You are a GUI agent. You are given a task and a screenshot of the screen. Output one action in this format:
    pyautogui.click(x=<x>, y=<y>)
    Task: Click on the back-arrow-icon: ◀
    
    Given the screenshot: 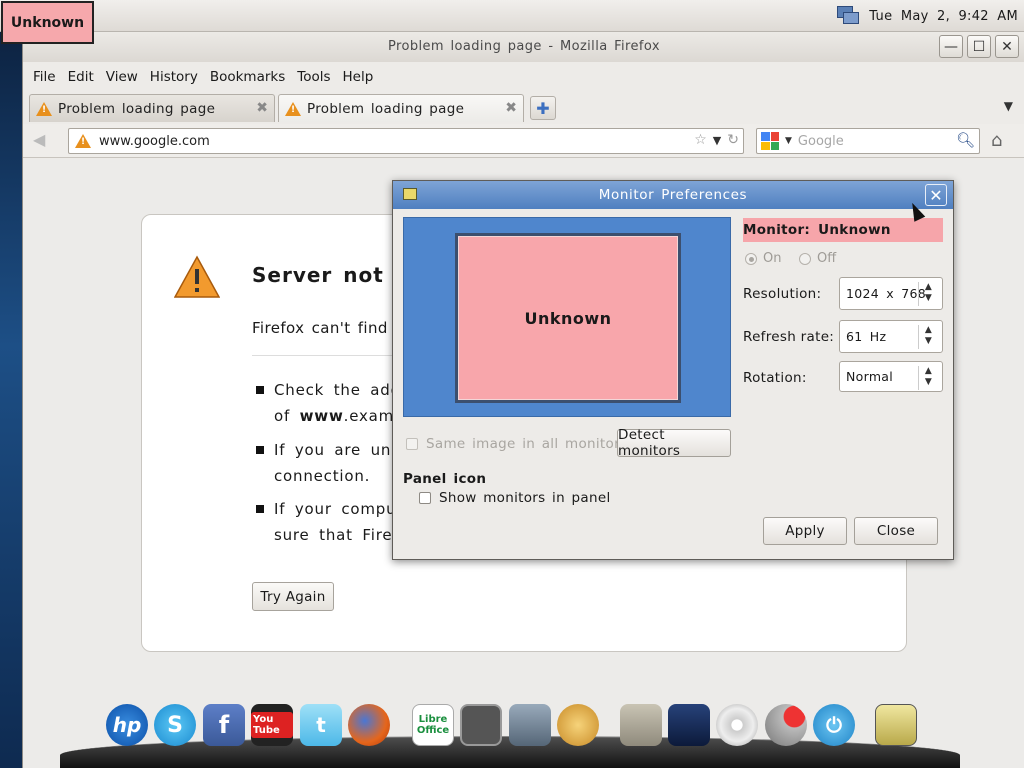 What is the action you would take?
    pyautogui.click(x=39, y=139)
    